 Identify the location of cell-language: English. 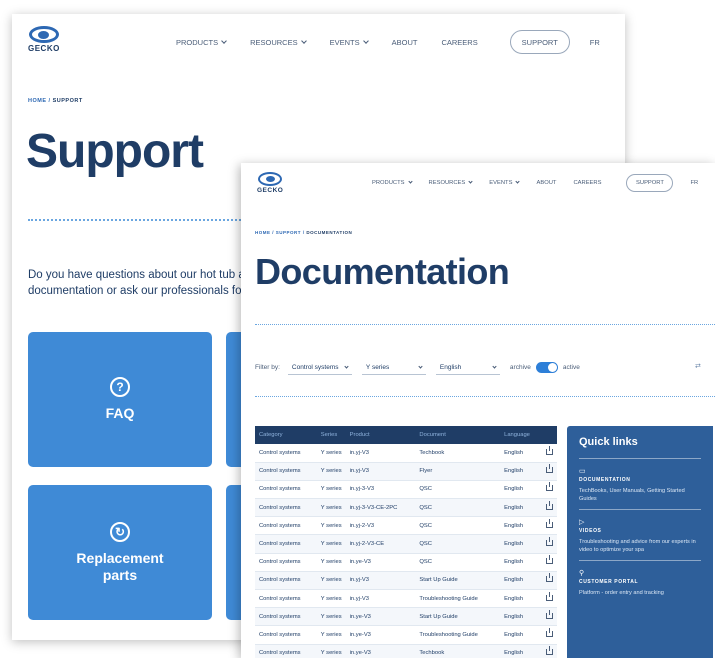
(521, 526).